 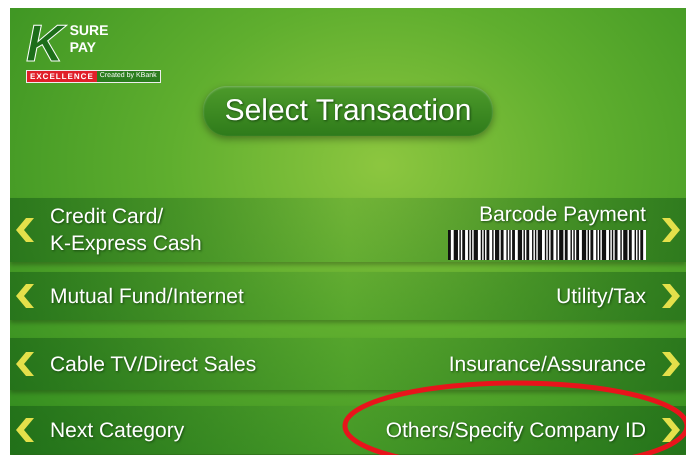 What do you see at coordinates (62, 76) in the screenshot?
I see `logo-tagline: EXCELLENCE` at bounding box center [62, 76].